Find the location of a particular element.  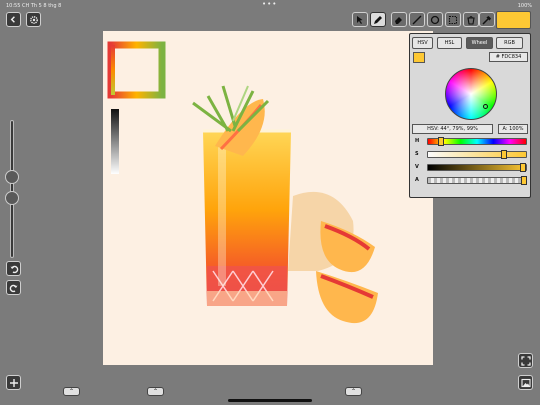

undo-icon is located at coordinates (14, 269).